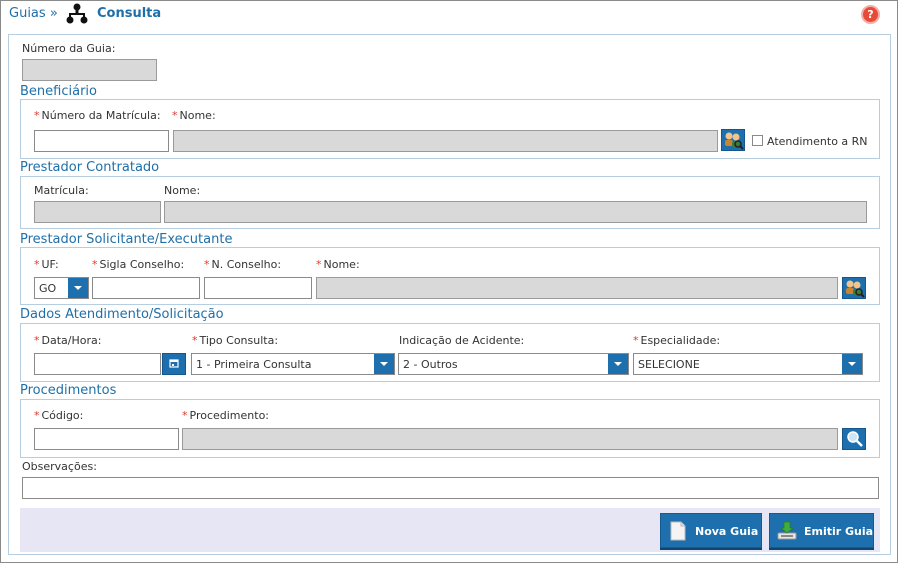 The image size is (898, 563). What do you see at coordinates (577, 288) in the screenshot?
I see `solicitante-nome-field` at bounding box center [577, 288].